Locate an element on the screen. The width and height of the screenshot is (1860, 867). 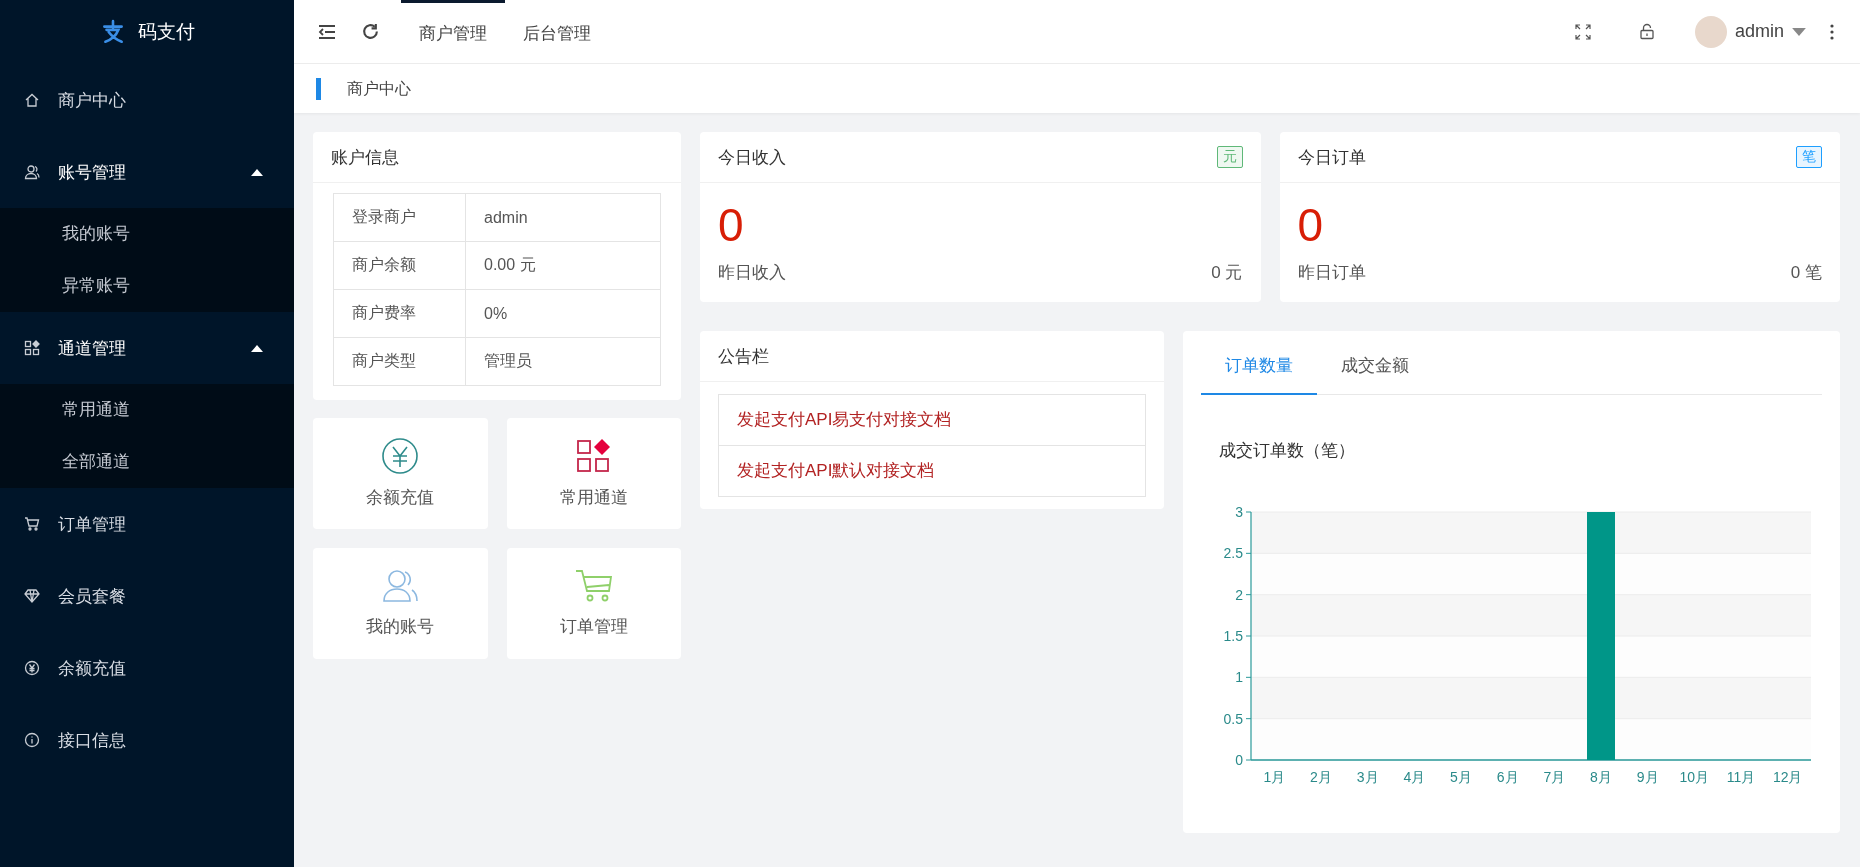
sidebar-subitem: 我的账号 is located at coordinates (147, 234).